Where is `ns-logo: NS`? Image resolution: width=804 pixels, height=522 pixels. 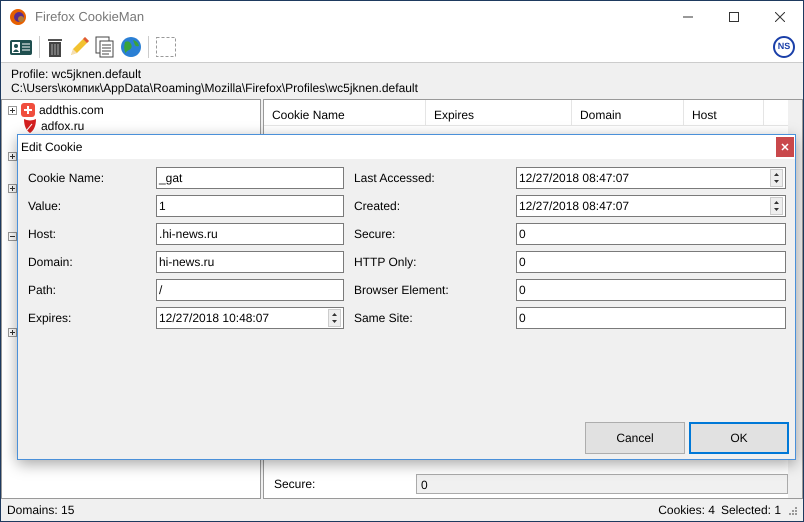
ns-logo: NS is located at coordinates (784, 47).